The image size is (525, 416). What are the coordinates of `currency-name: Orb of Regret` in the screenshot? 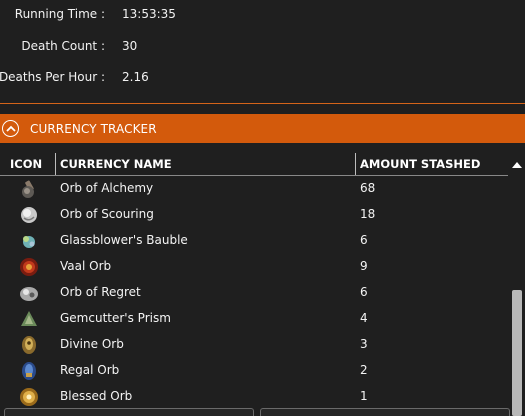 It's located at (100, 292).